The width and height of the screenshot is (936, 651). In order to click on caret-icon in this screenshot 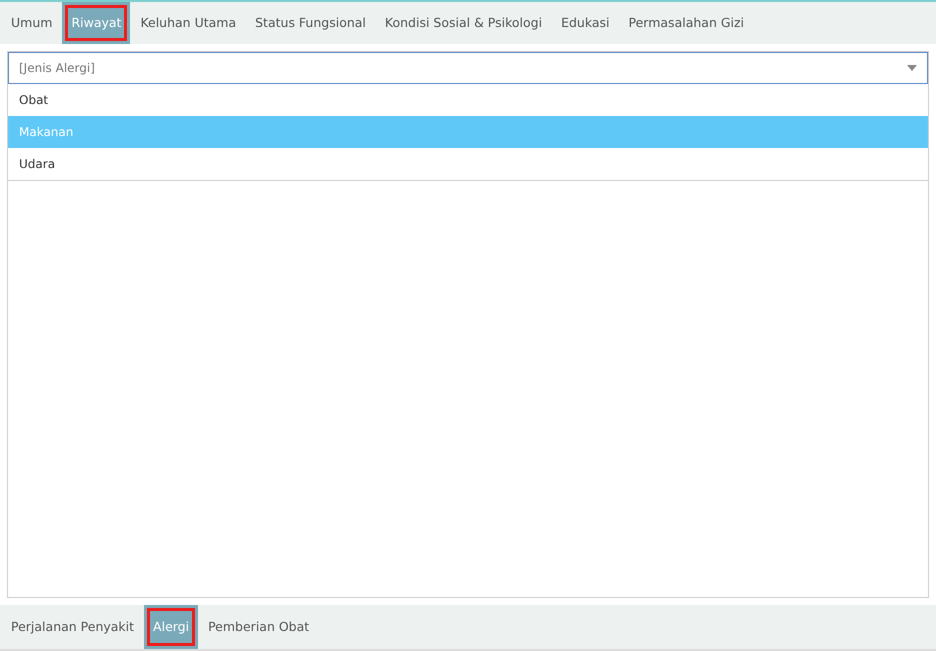, I will do `click(912, 68)`.